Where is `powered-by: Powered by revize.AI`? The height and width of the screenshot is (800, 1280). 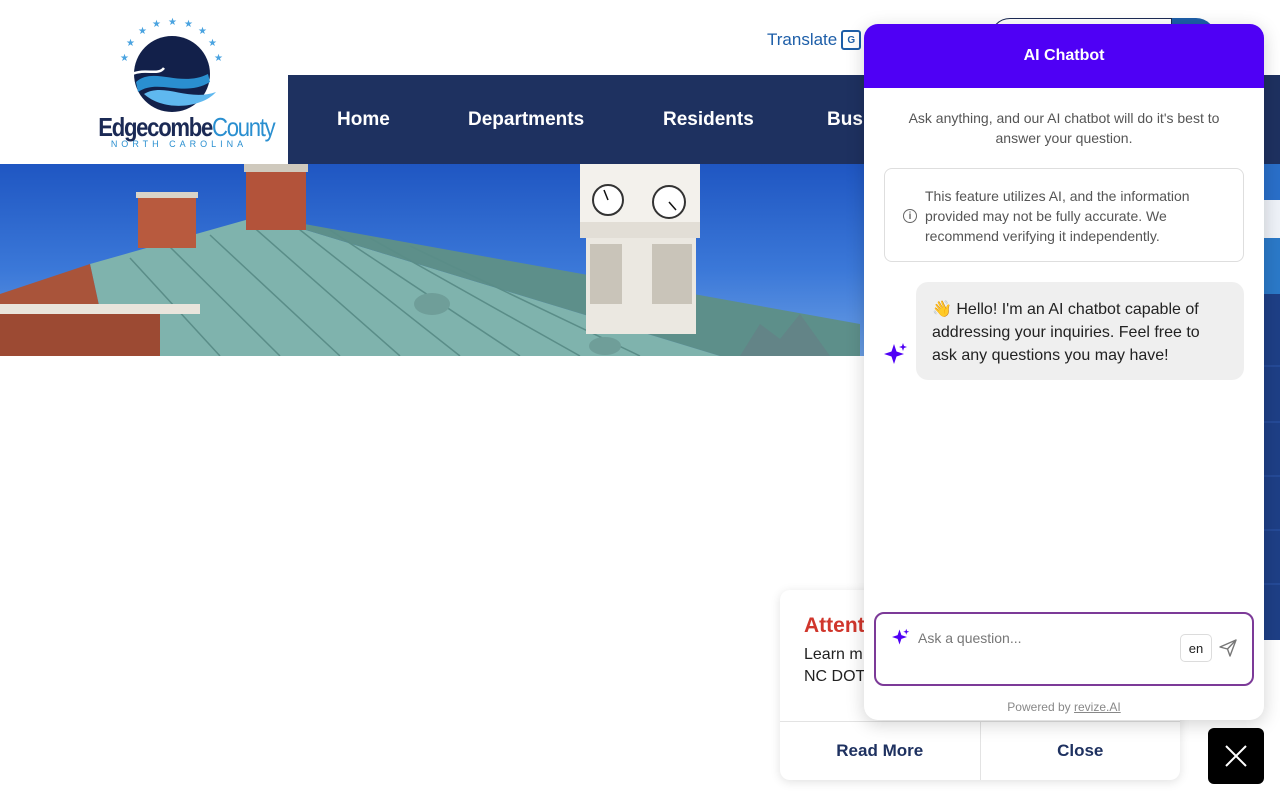 powered-by: Powered by revize.AI is located at coordinates (1064, 707).